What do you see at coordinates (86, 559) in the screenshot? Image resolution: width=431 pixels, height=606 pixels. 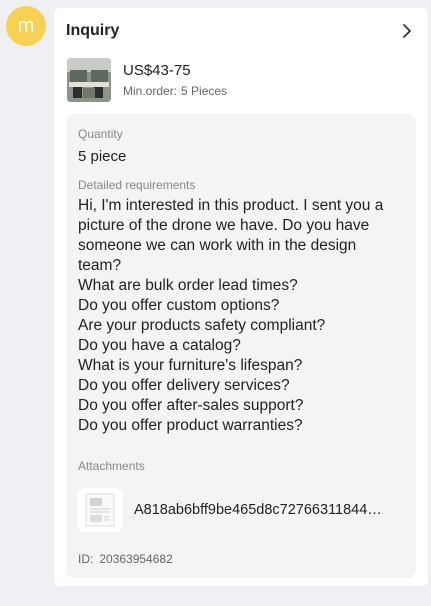 I see `inquiry-id-label: ID:` at bounding box center [86, 559].